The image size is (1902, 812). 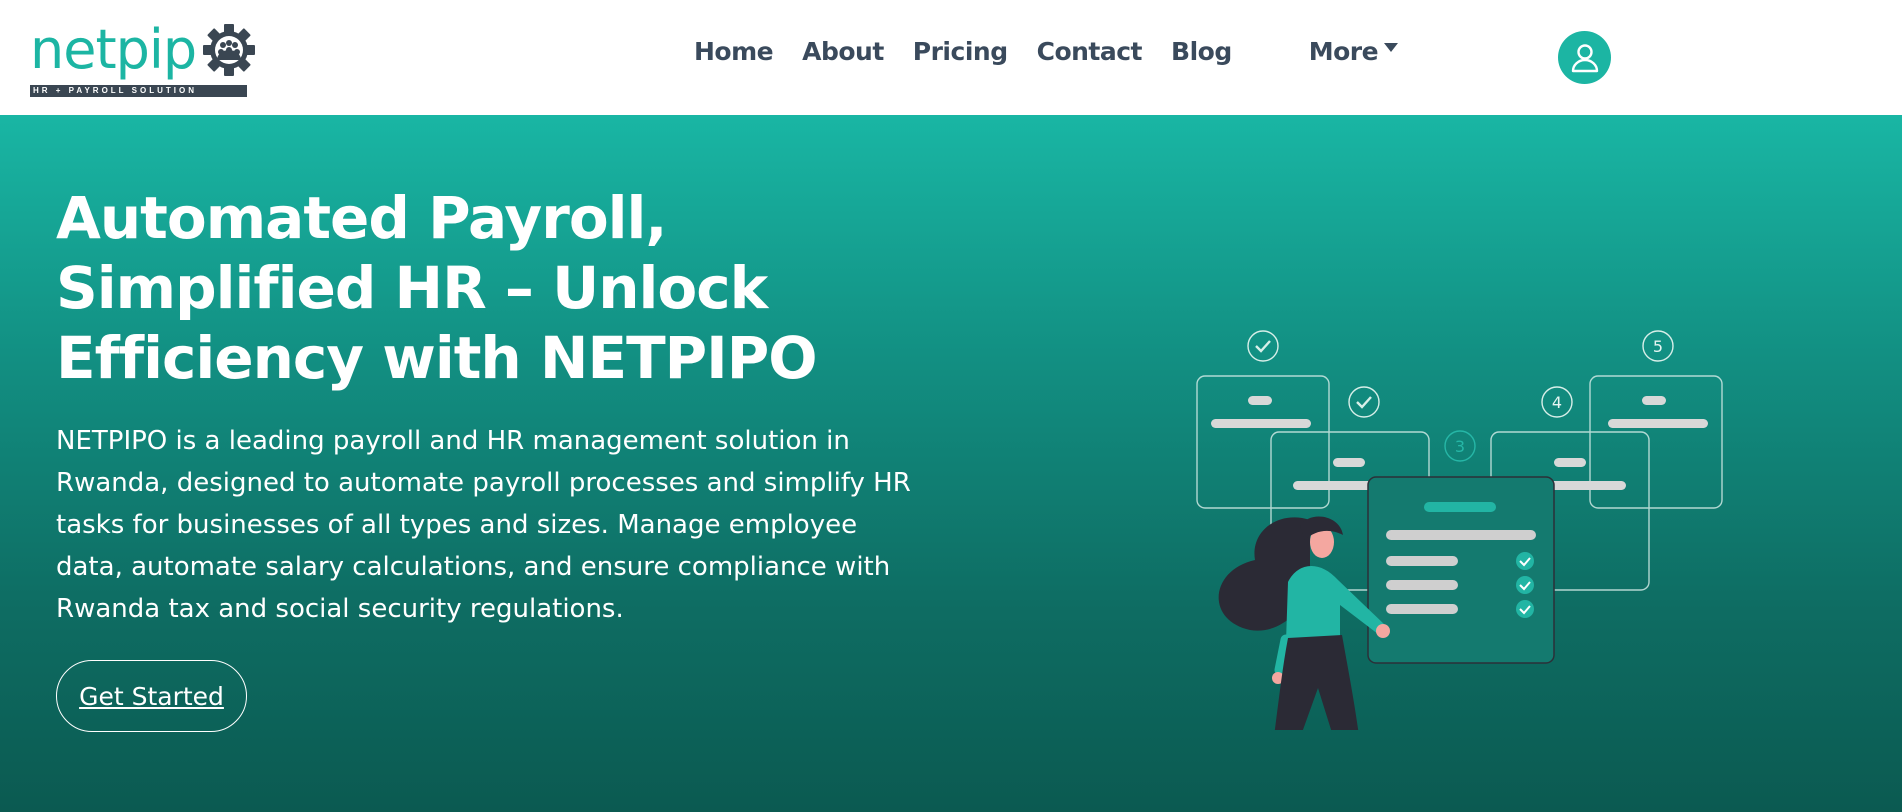 What do you see at coordinates (151, 696) in the screenshot?
I see `get-started-button: Get Started` at bounding box center [151, 696].